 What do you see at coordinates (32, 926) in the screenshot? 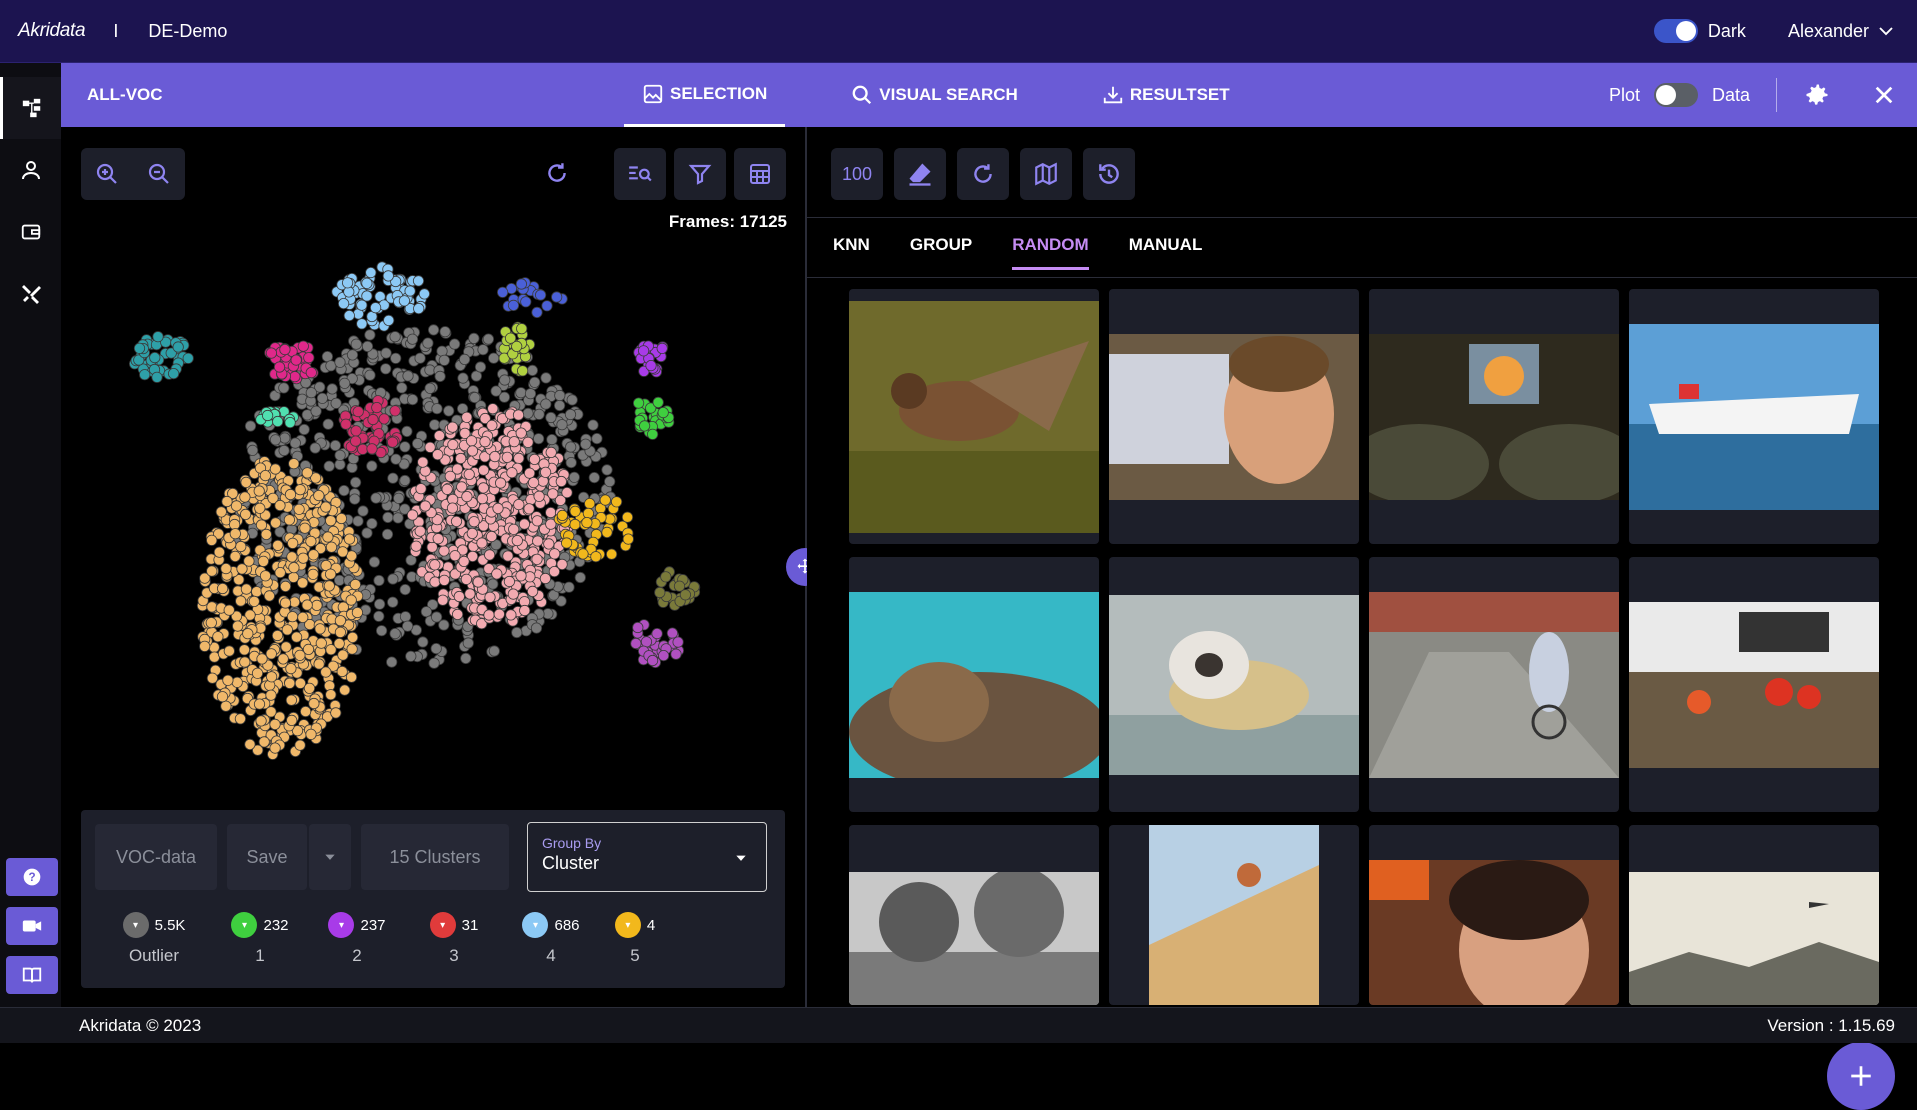
I see `video-button` at bounding box center [32, 926].